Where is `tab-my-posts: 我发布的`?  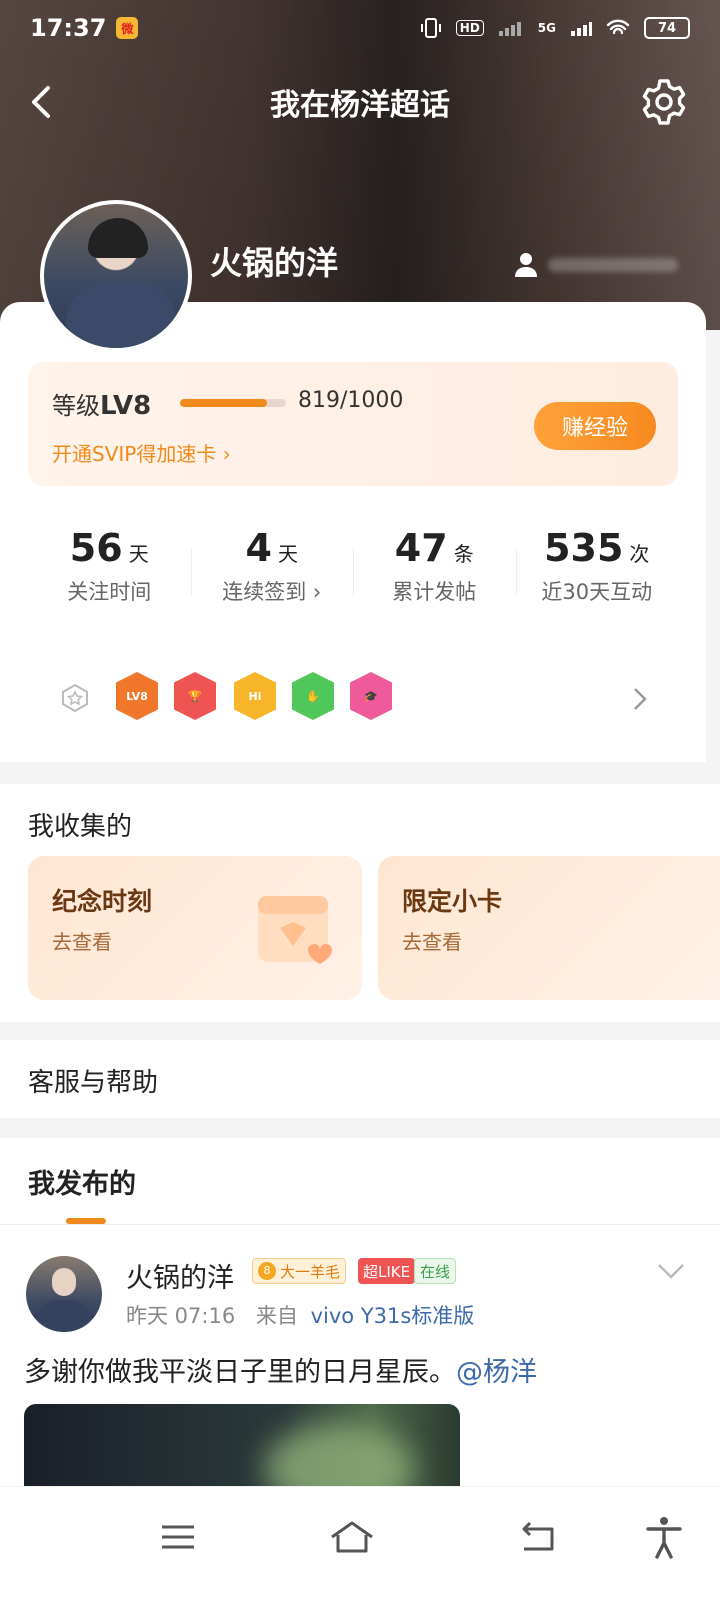
tab-my-posts: 我发布的 is located at coordinates (82, 1181).